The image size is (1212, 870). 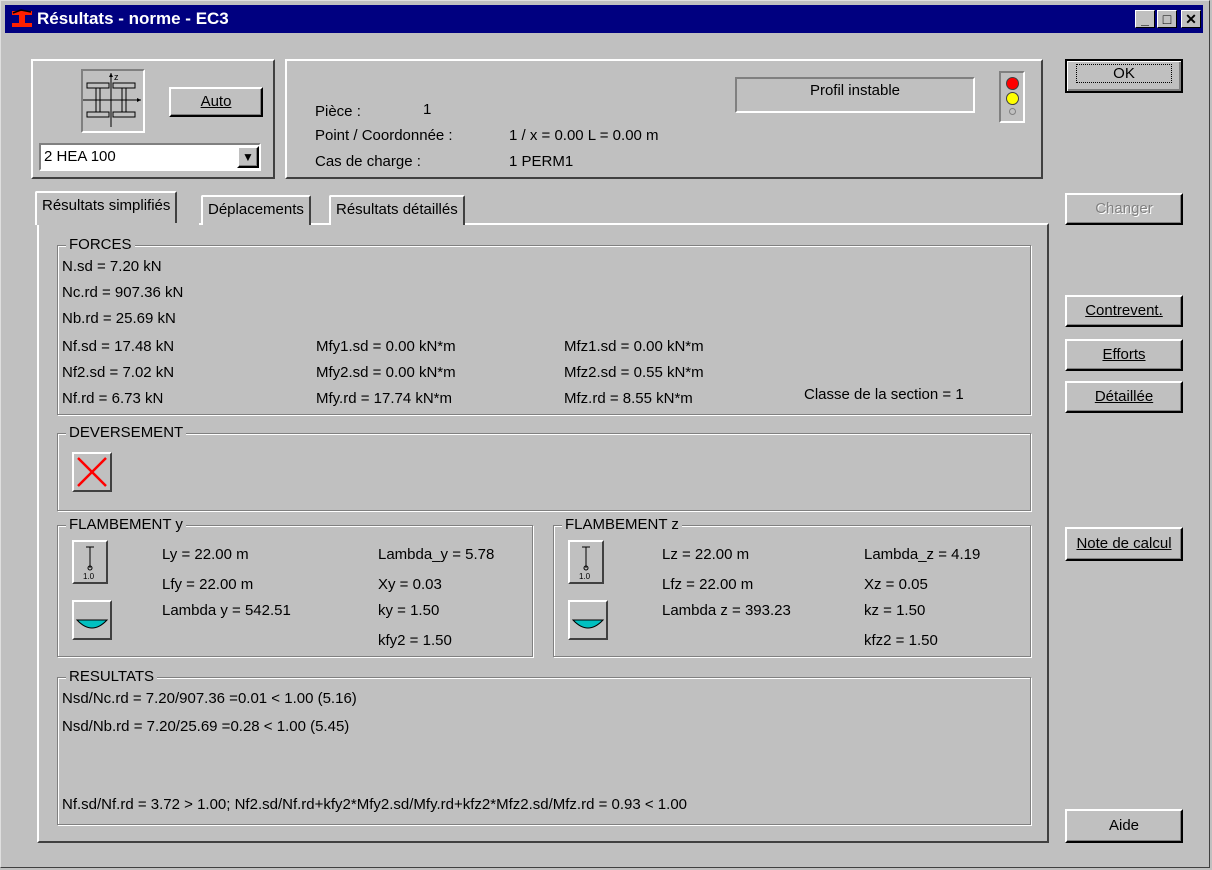 What do you see at coordinates (126, 433) in the screenshot?
I see `deversement-title: DEVERSEMENT` at bounding box center [126, 433].